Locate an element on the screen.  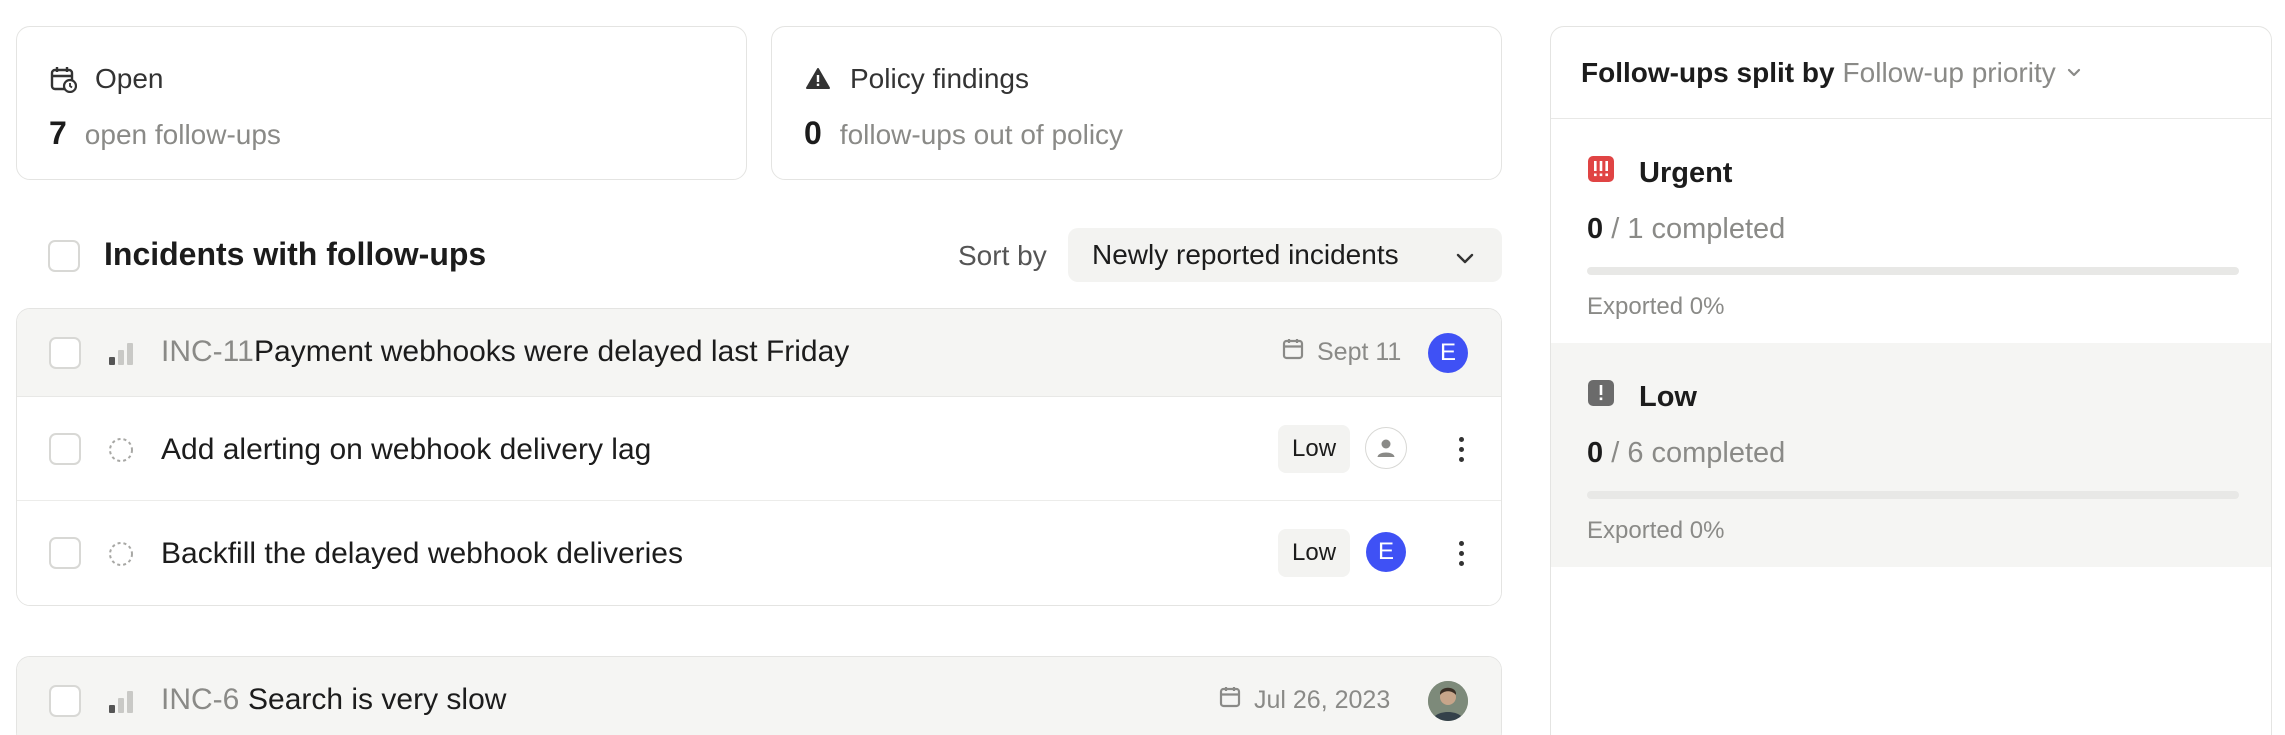
policy-stat-label: Policy findings is located at coordinates (939, 78).